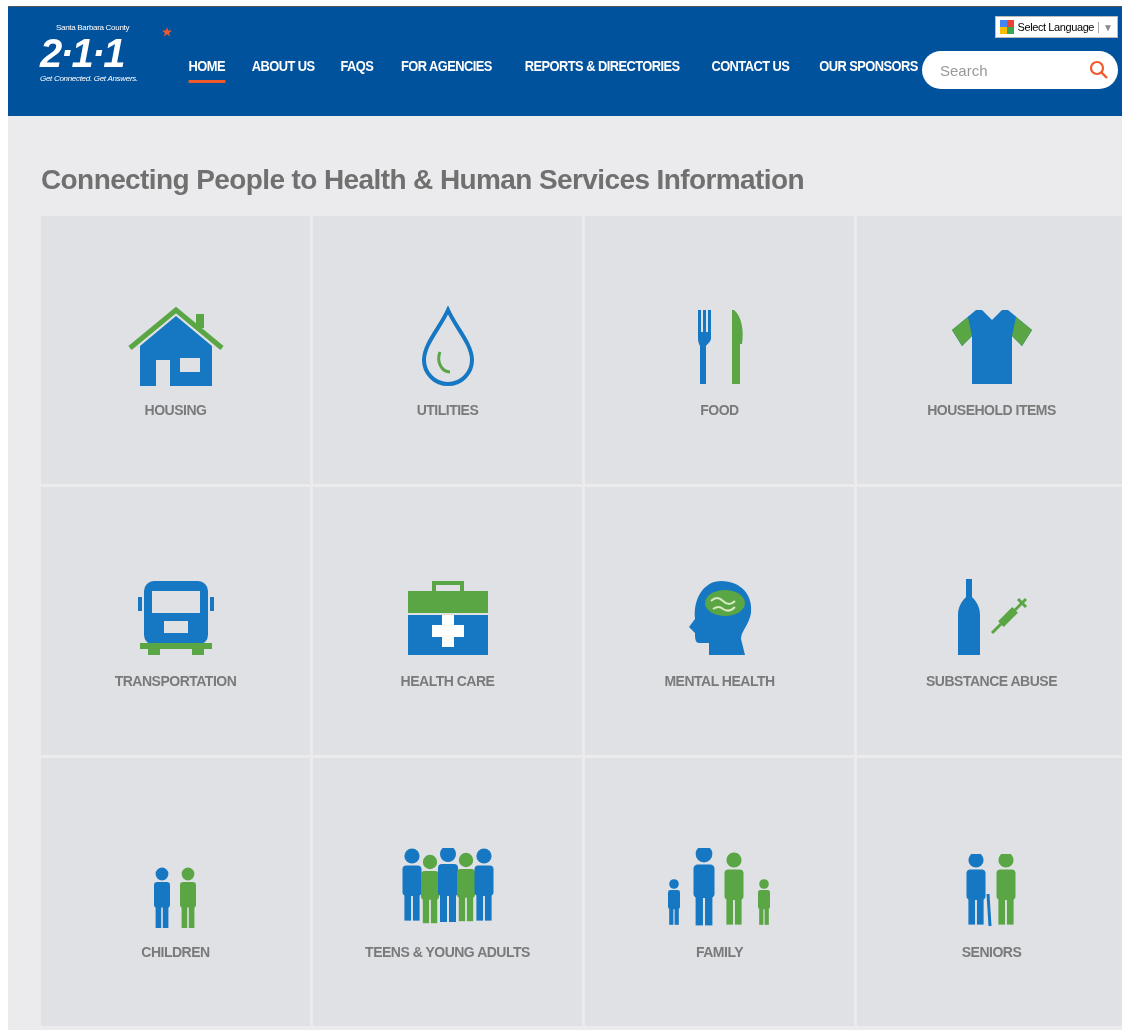 This screenshot has width=1122, height=1030. I want to click on search-field: Search, so click(1020, 70).